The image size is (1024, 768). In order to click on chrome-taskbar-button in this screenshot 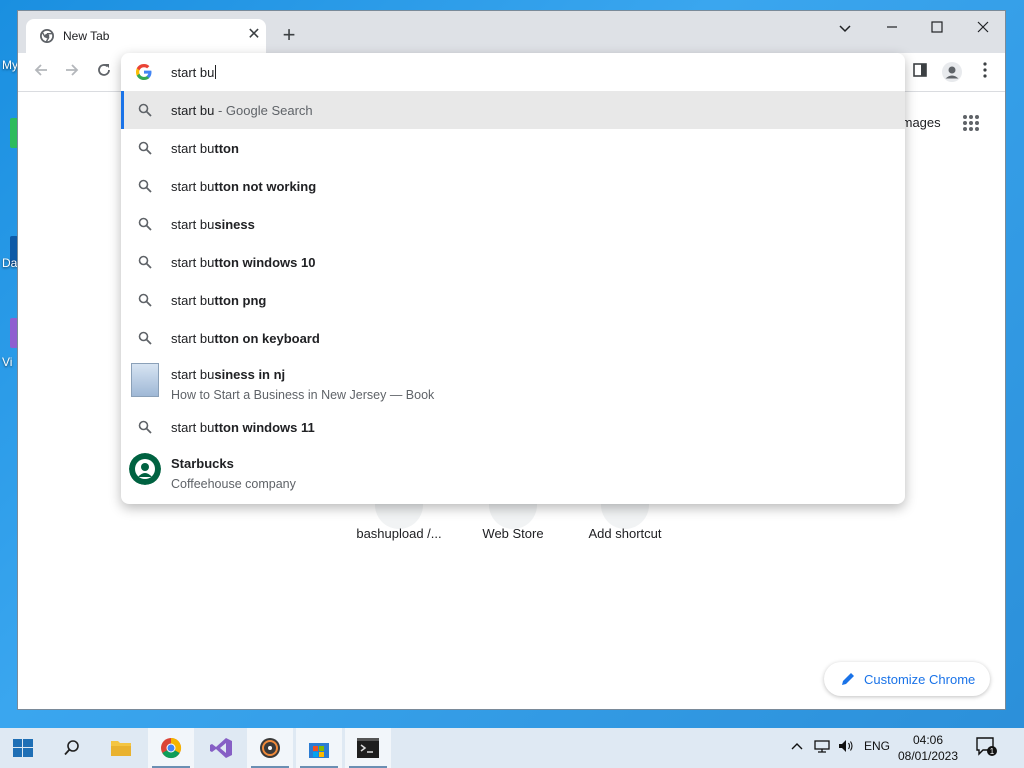, I will do `click(171, 748)`.